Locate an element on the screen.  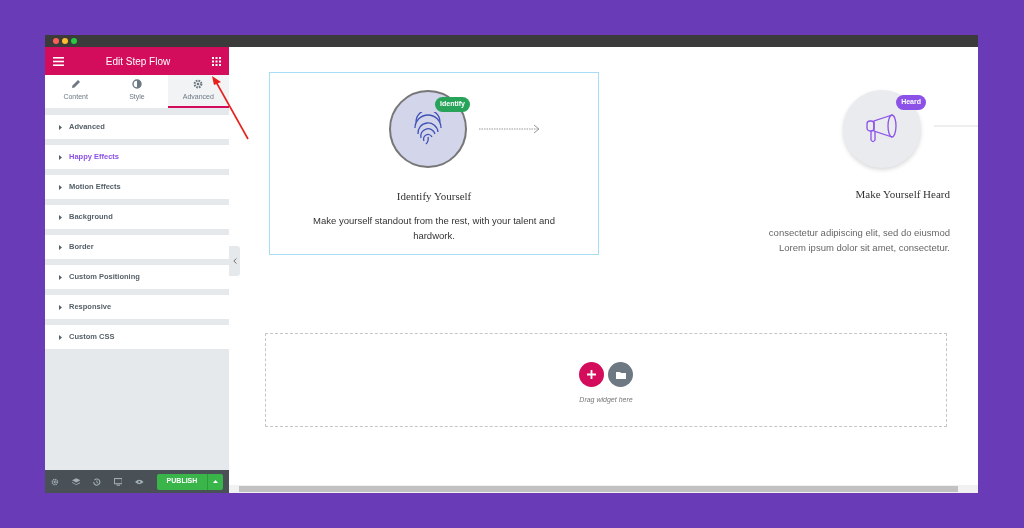
zoom-dot is located at coordinates (74, 41).